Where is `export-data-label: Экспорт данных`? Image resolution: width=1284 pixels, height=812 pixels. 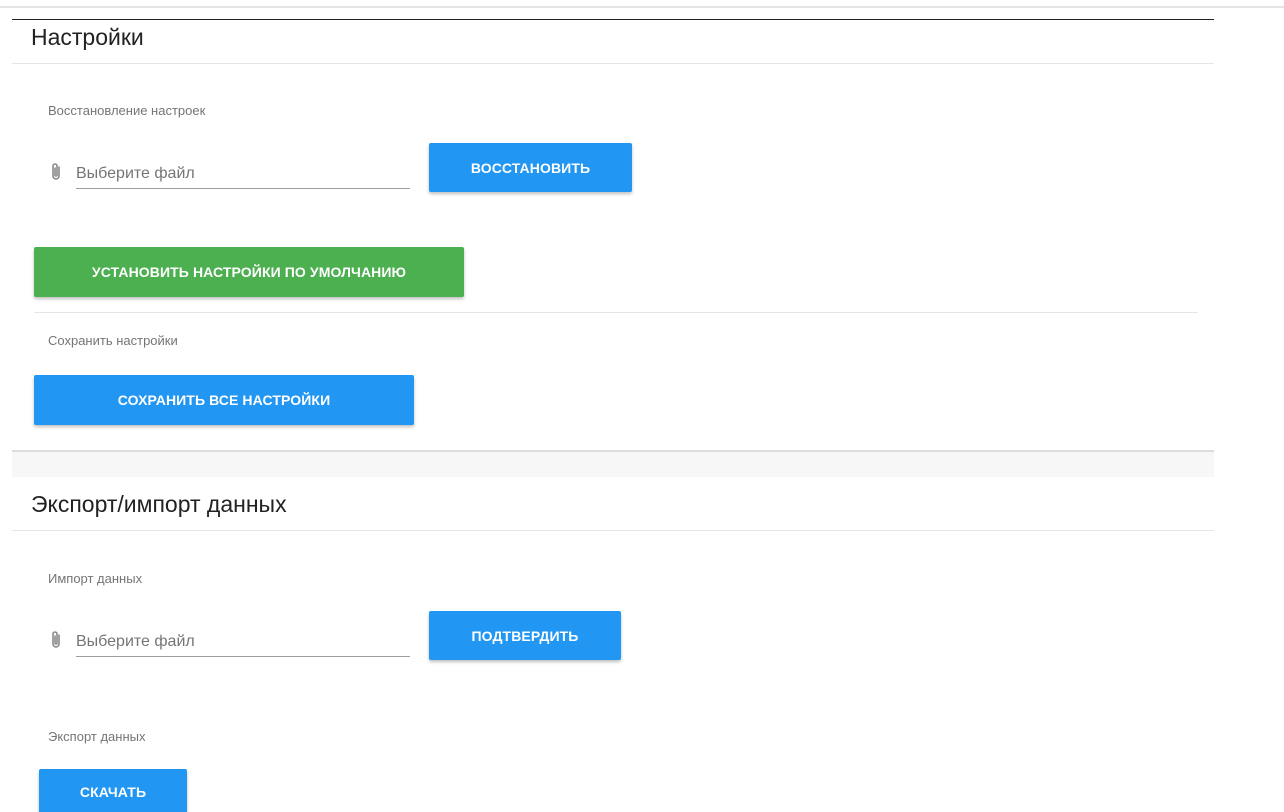
export-data-label: Экспорт данных is located at coordinates (97, 736).